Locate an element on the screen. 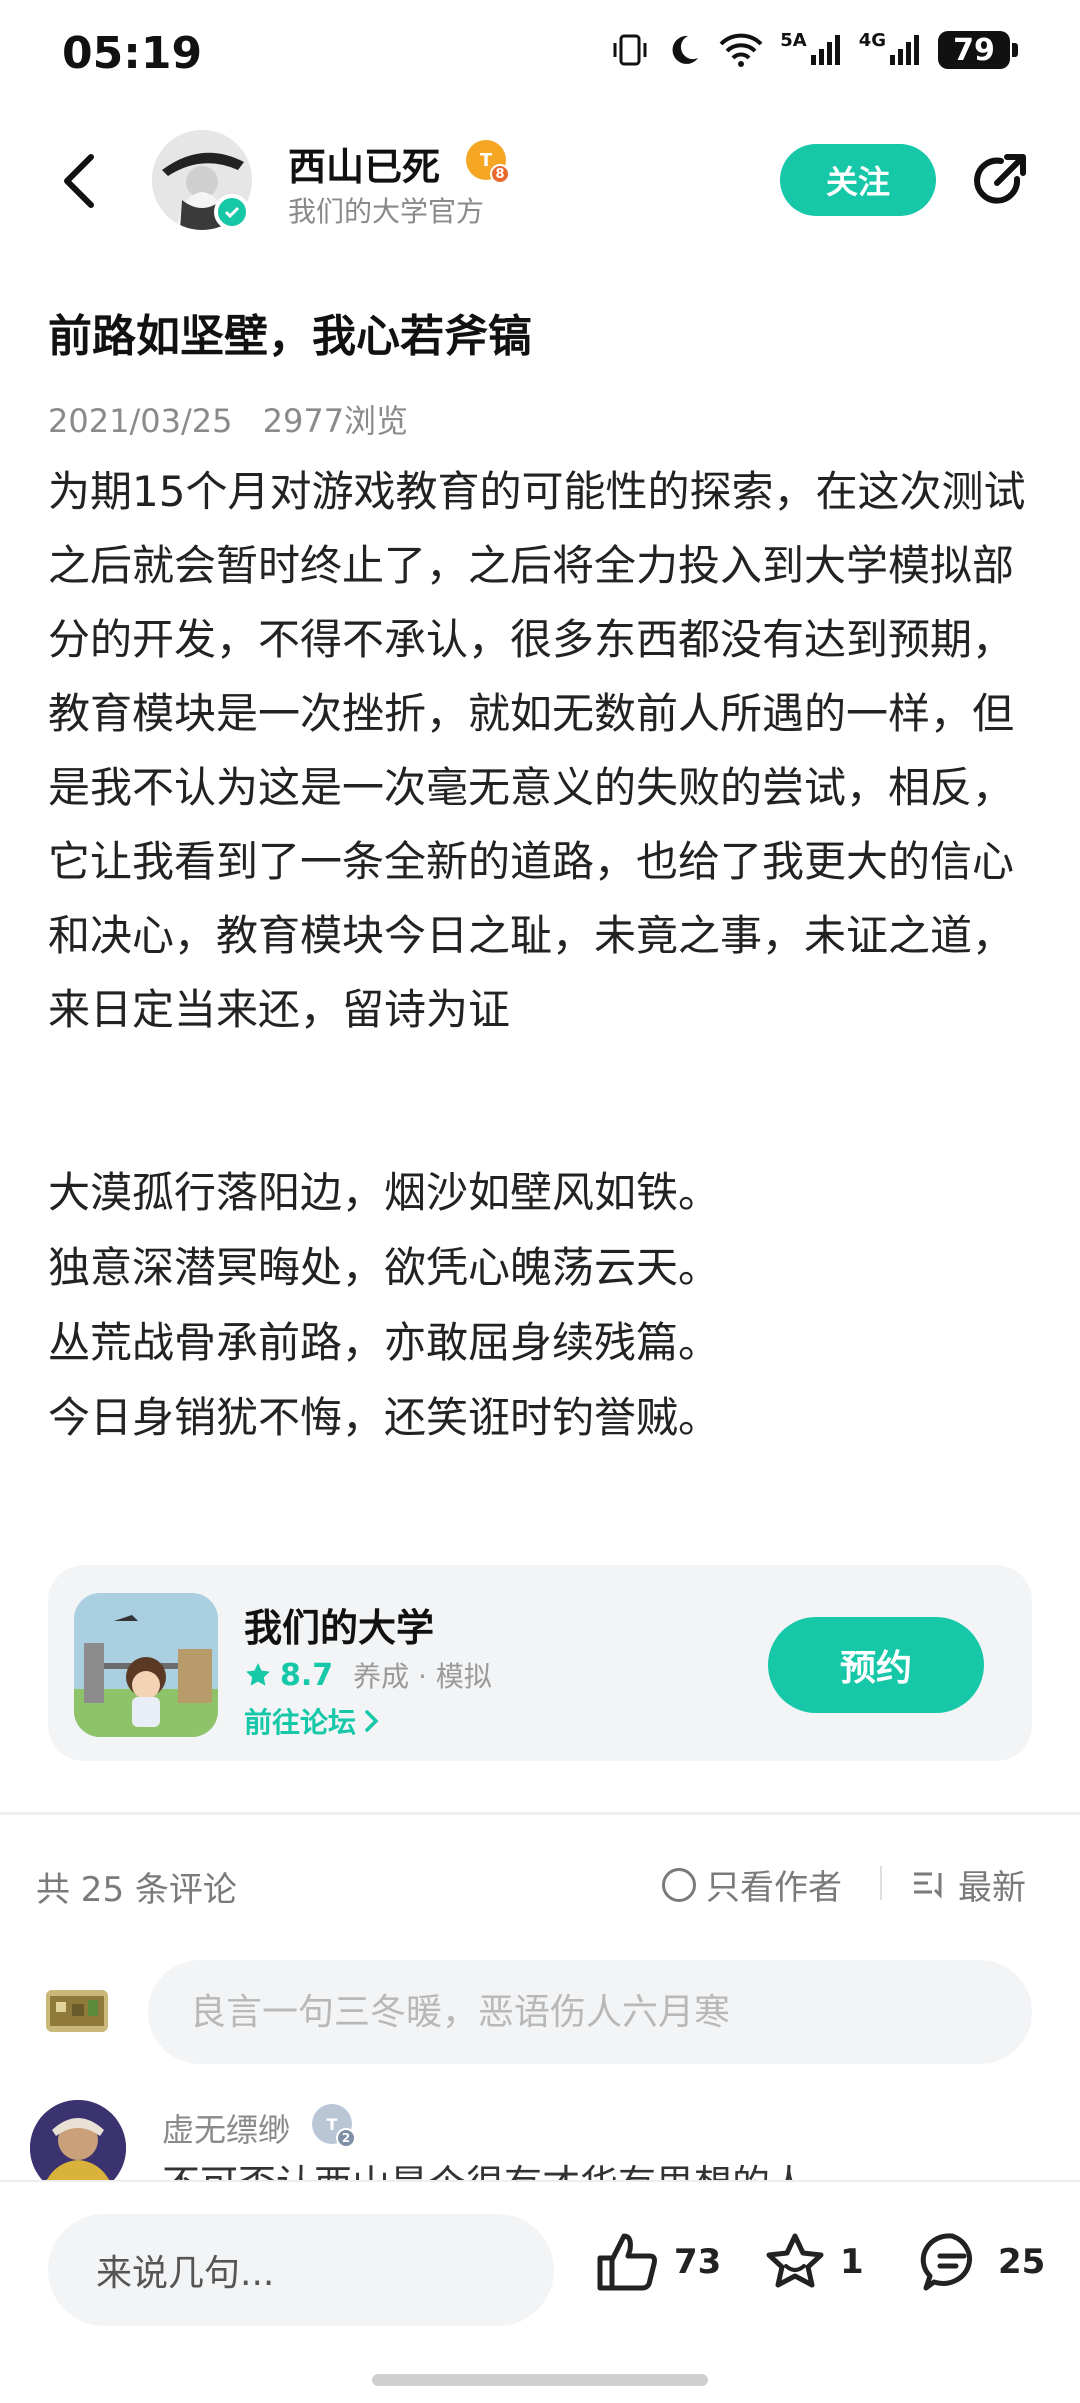 The width and height of the screenshot is (1080, 2403). commenter-level-letter: T is located at coordinates (332, 2124).